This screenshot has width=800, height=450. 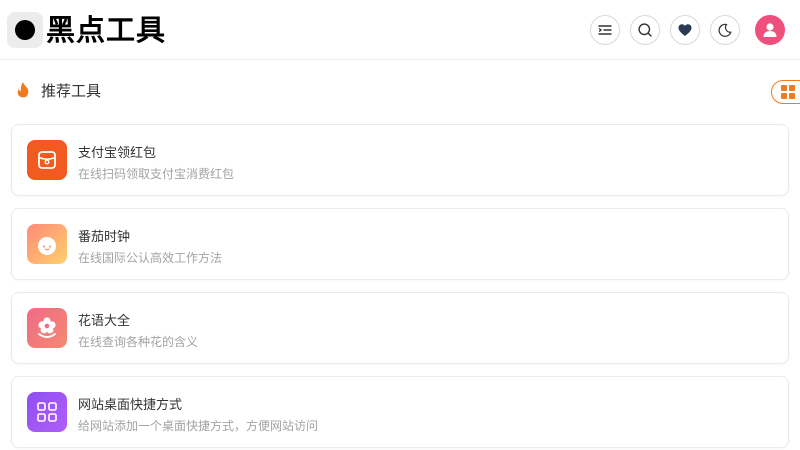 I want to click on moon-icon, so click(x=725, y=30).